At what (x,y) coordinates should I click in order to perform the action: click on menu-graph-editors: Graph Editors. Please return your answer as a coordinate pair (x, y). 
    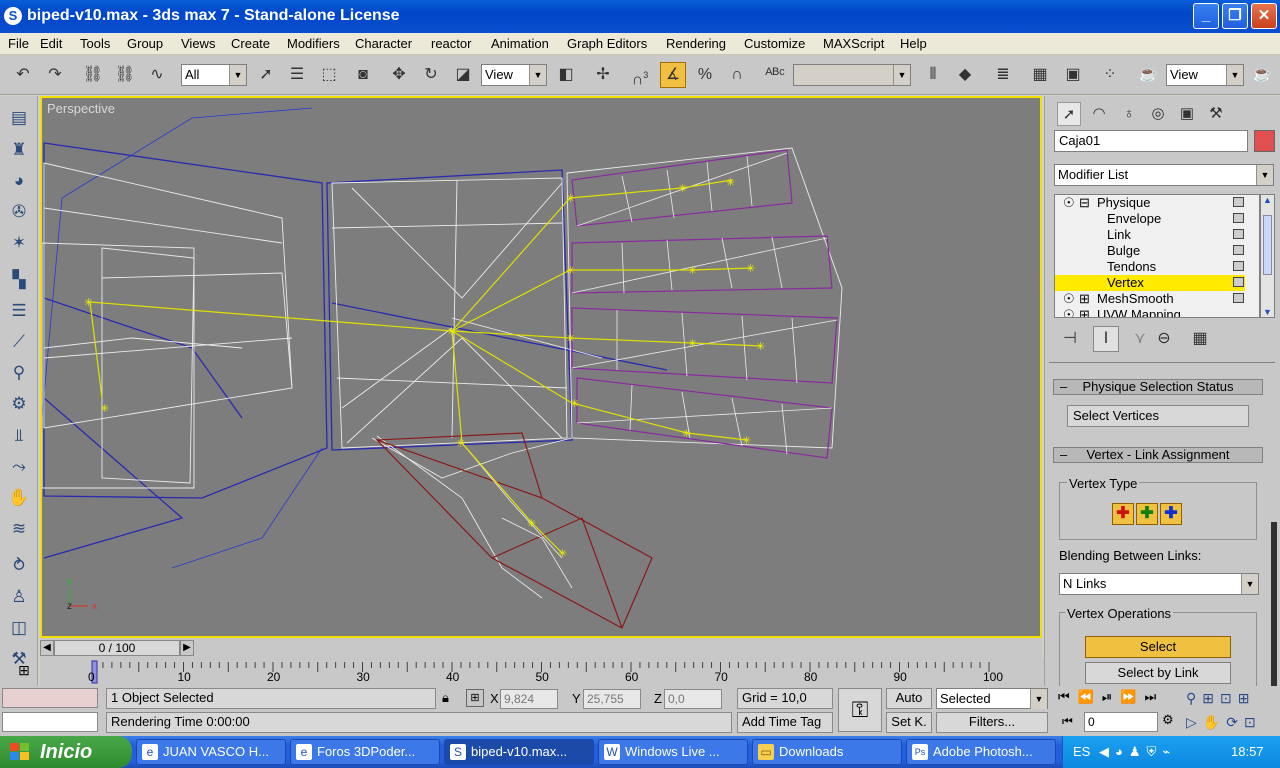
    Looking at the image, I should click on (607, 43).